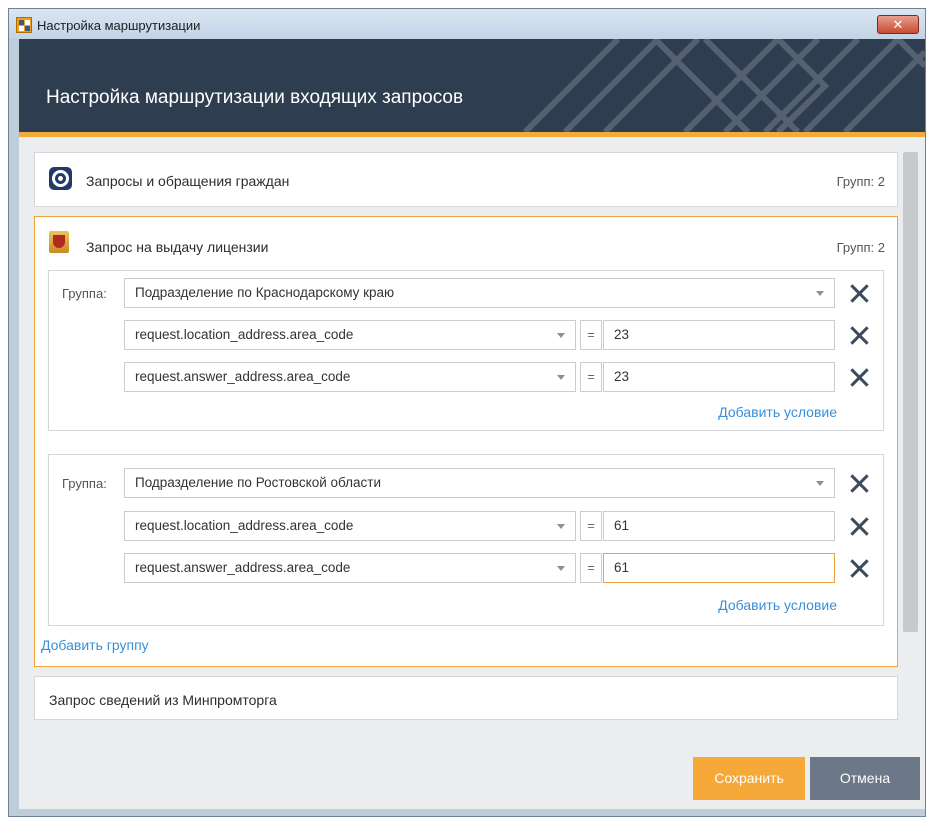 This screenshot has height=817, width=926. I want to click on coat-of-arms-icon, so click(59, 242).